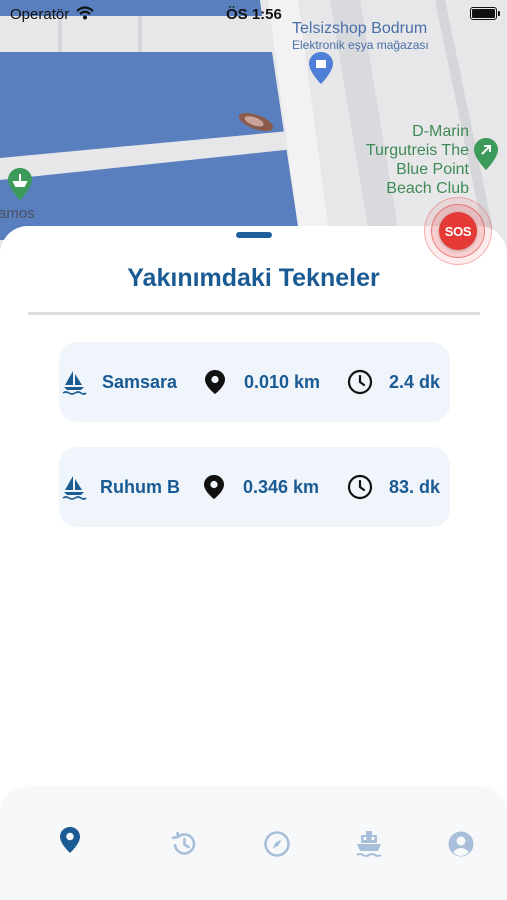 This screenshot has width=507, height=900. I want to click on map-pin-icon, so click(70, 840).